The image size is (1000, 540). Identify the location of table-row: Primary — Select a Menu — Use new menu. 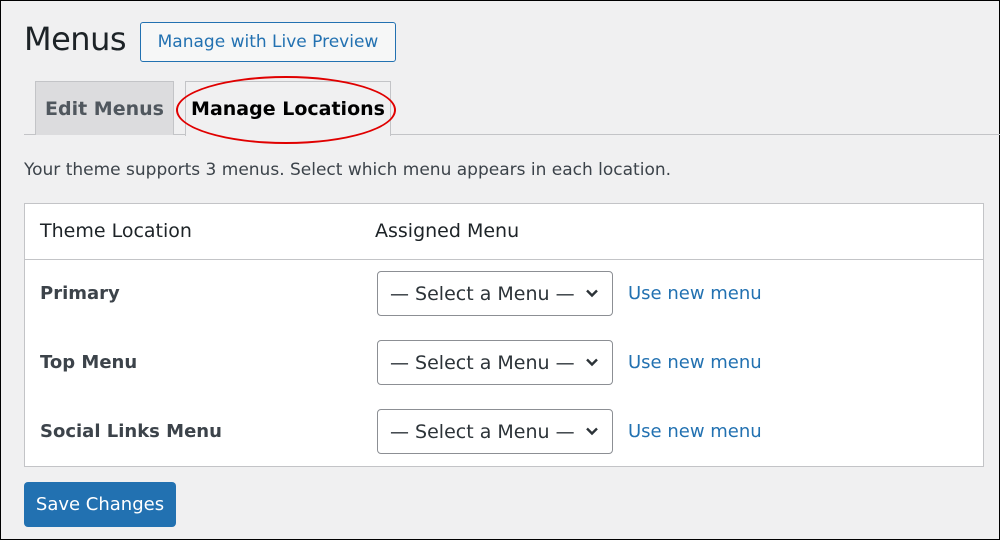
(504, 293).